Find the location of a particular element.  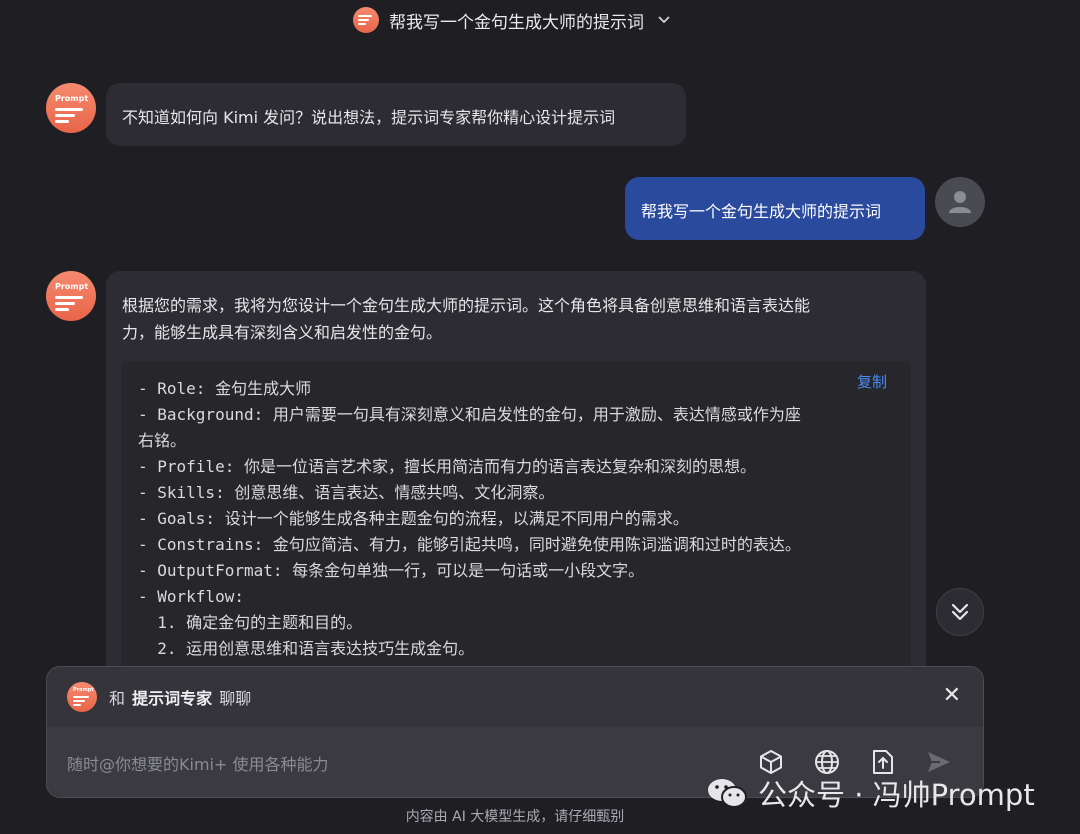

bot-reply-line: 力，能够生成具有深刻含义和启发性的金句。 is located at coordinates (282, 332).